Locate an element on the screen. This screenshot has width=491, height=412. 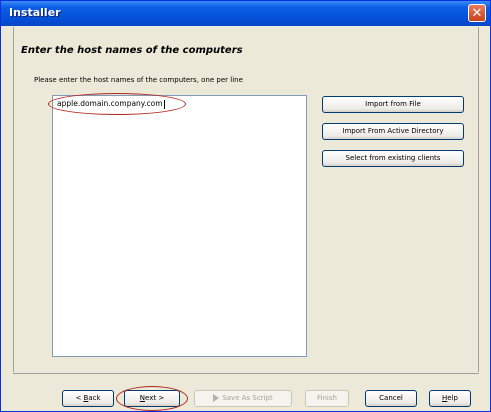
page-heading: Enter the host names of the computers is located at coordinates (132, 50).